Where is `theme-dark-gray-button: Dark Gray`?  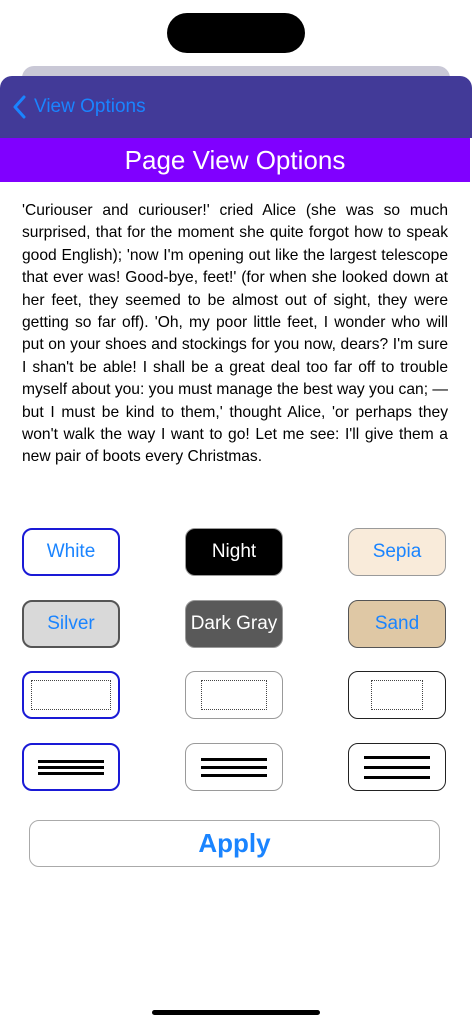 theme-dark-gray-button: Dark Gray is located at coordinates (234, 624).